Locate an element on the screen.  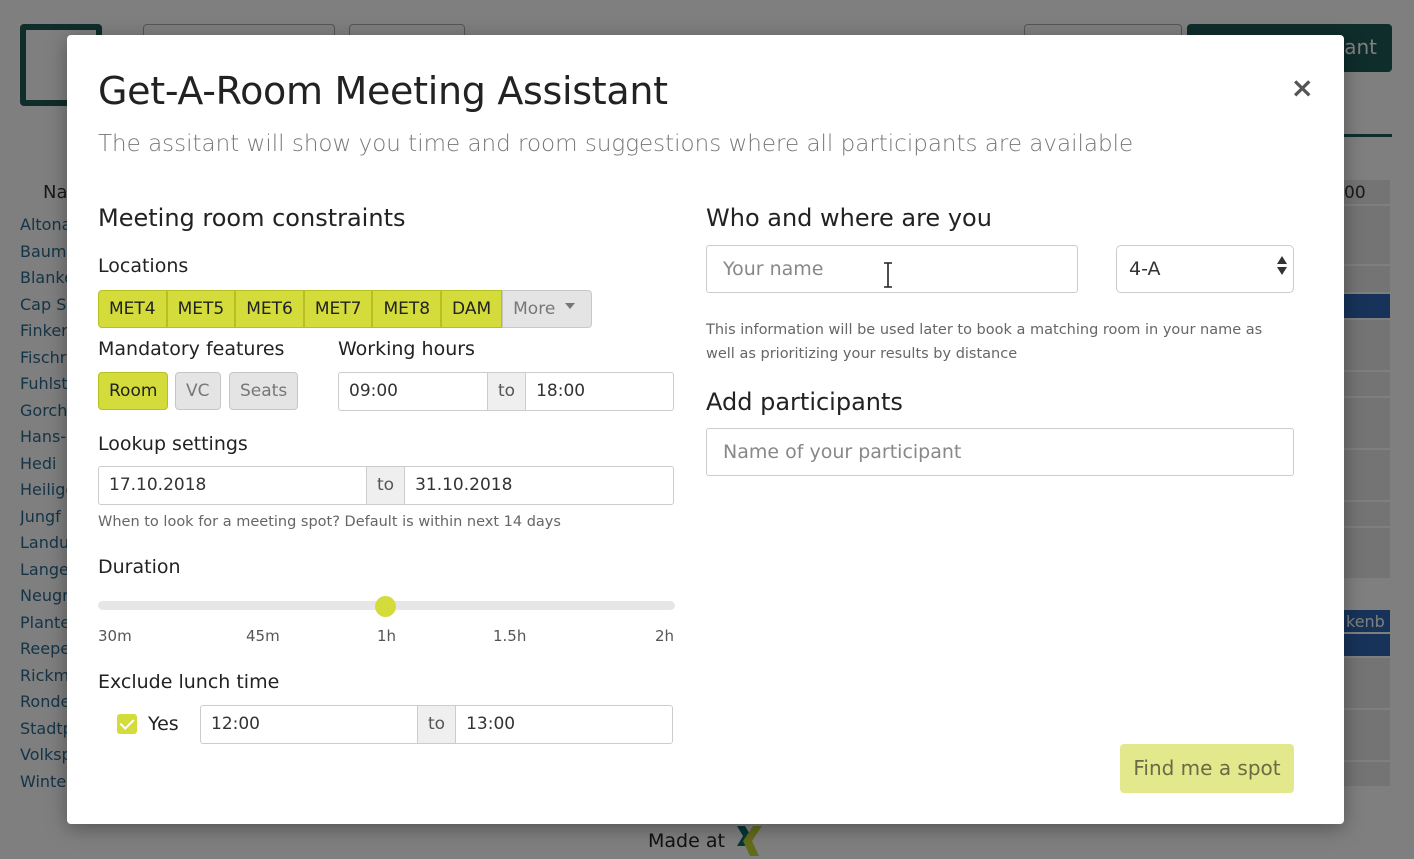
working-hours-group: 09:00 to 18:00 is located at coordinates (506, 391).